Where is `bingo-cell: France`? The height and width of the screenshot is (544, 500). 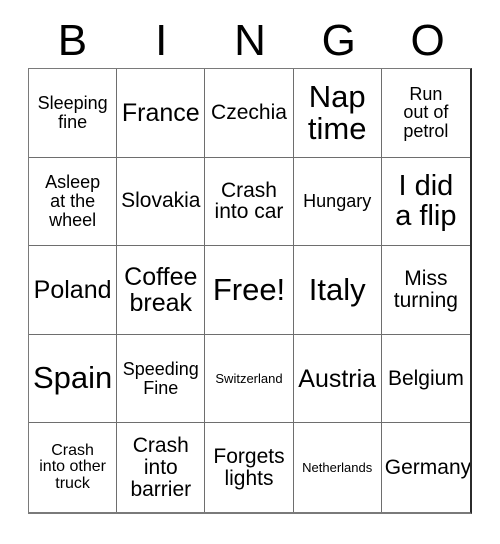
bingo-cell: France is located at coordinates (161, 113).